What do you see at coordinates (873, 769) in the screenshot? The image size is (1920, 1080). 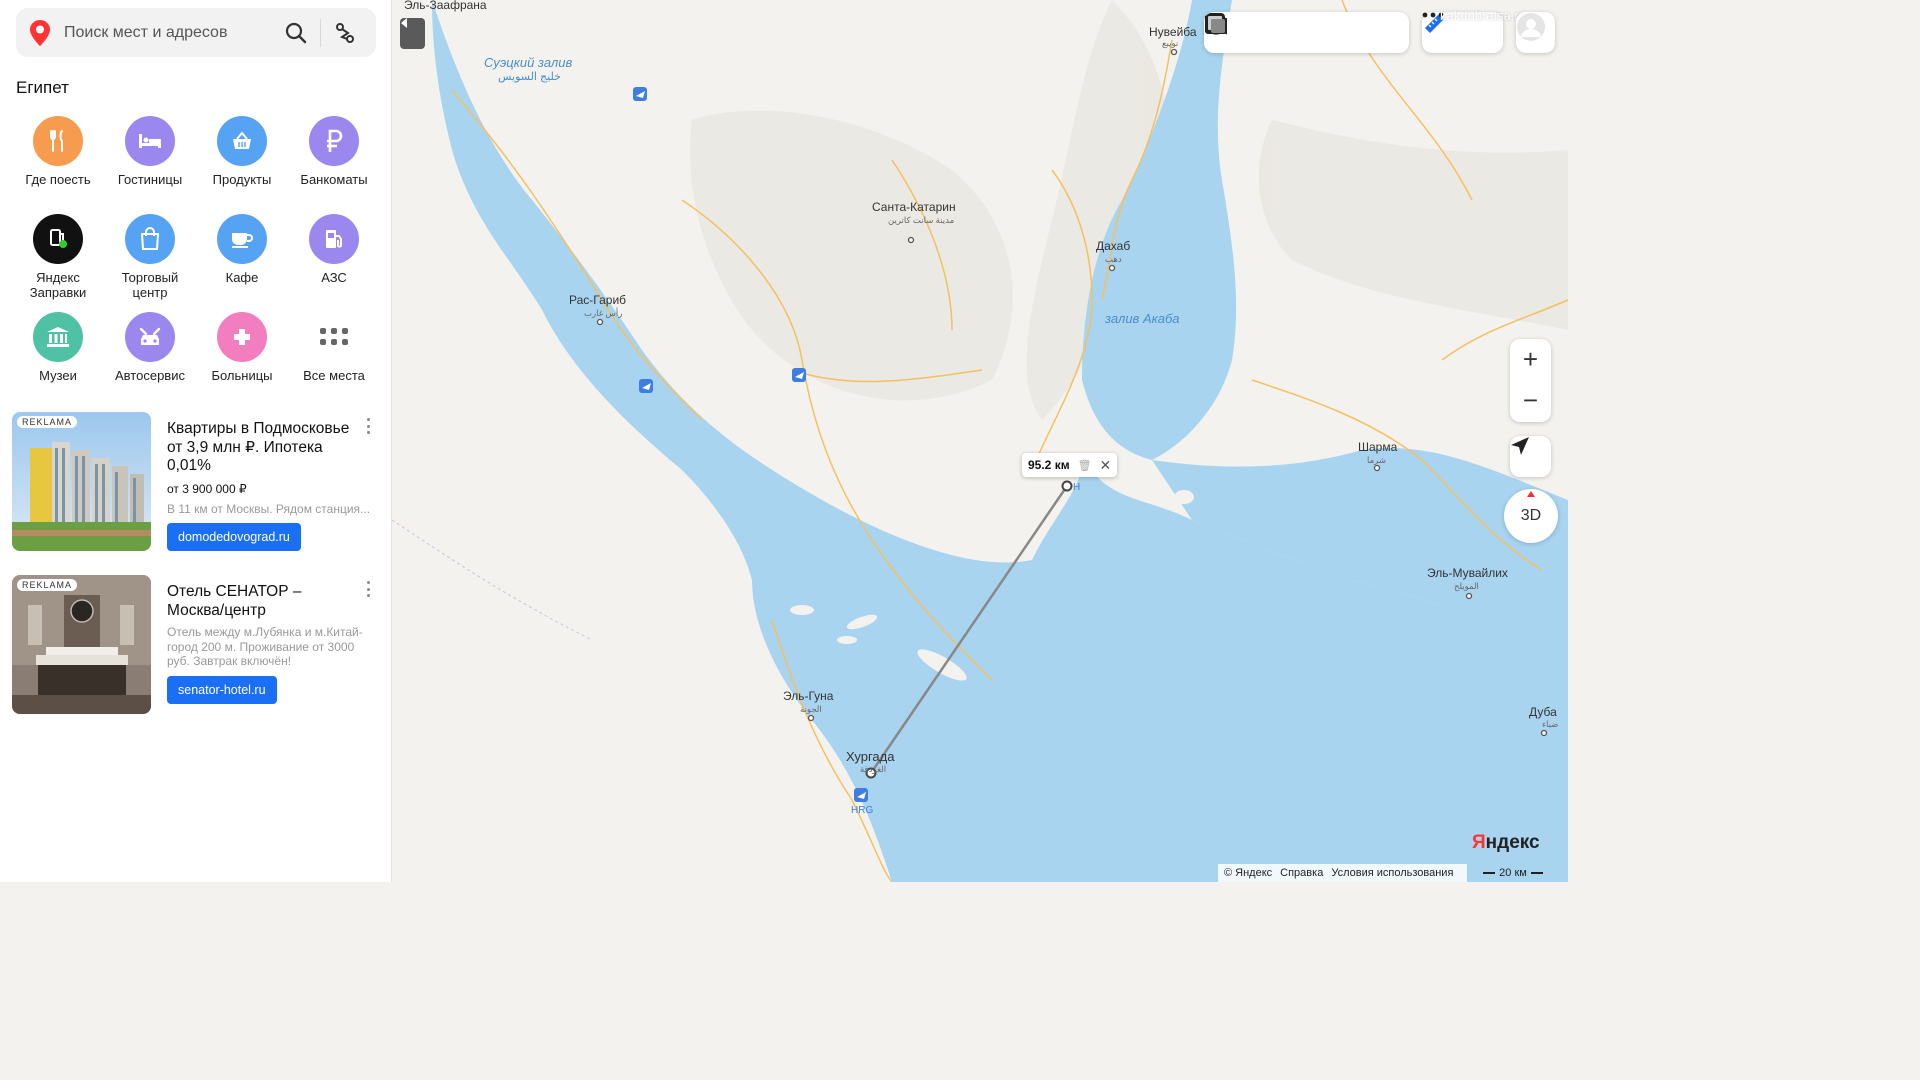 I see `label-hurghada-ar: الغردقة` at bounding box center [873, 769].